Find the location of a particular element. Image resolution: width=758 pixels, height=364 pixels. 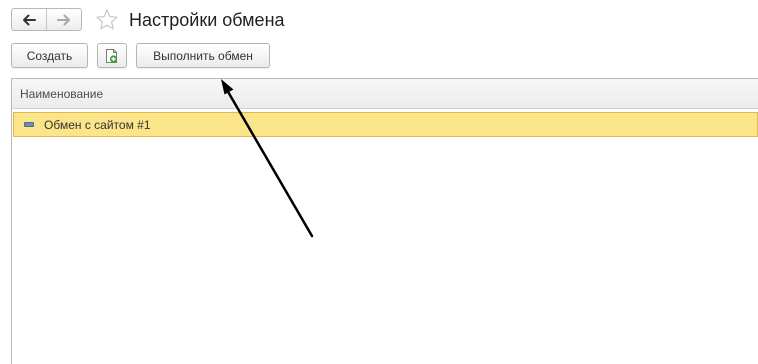

star-icon is located at coordinates (107, 19).